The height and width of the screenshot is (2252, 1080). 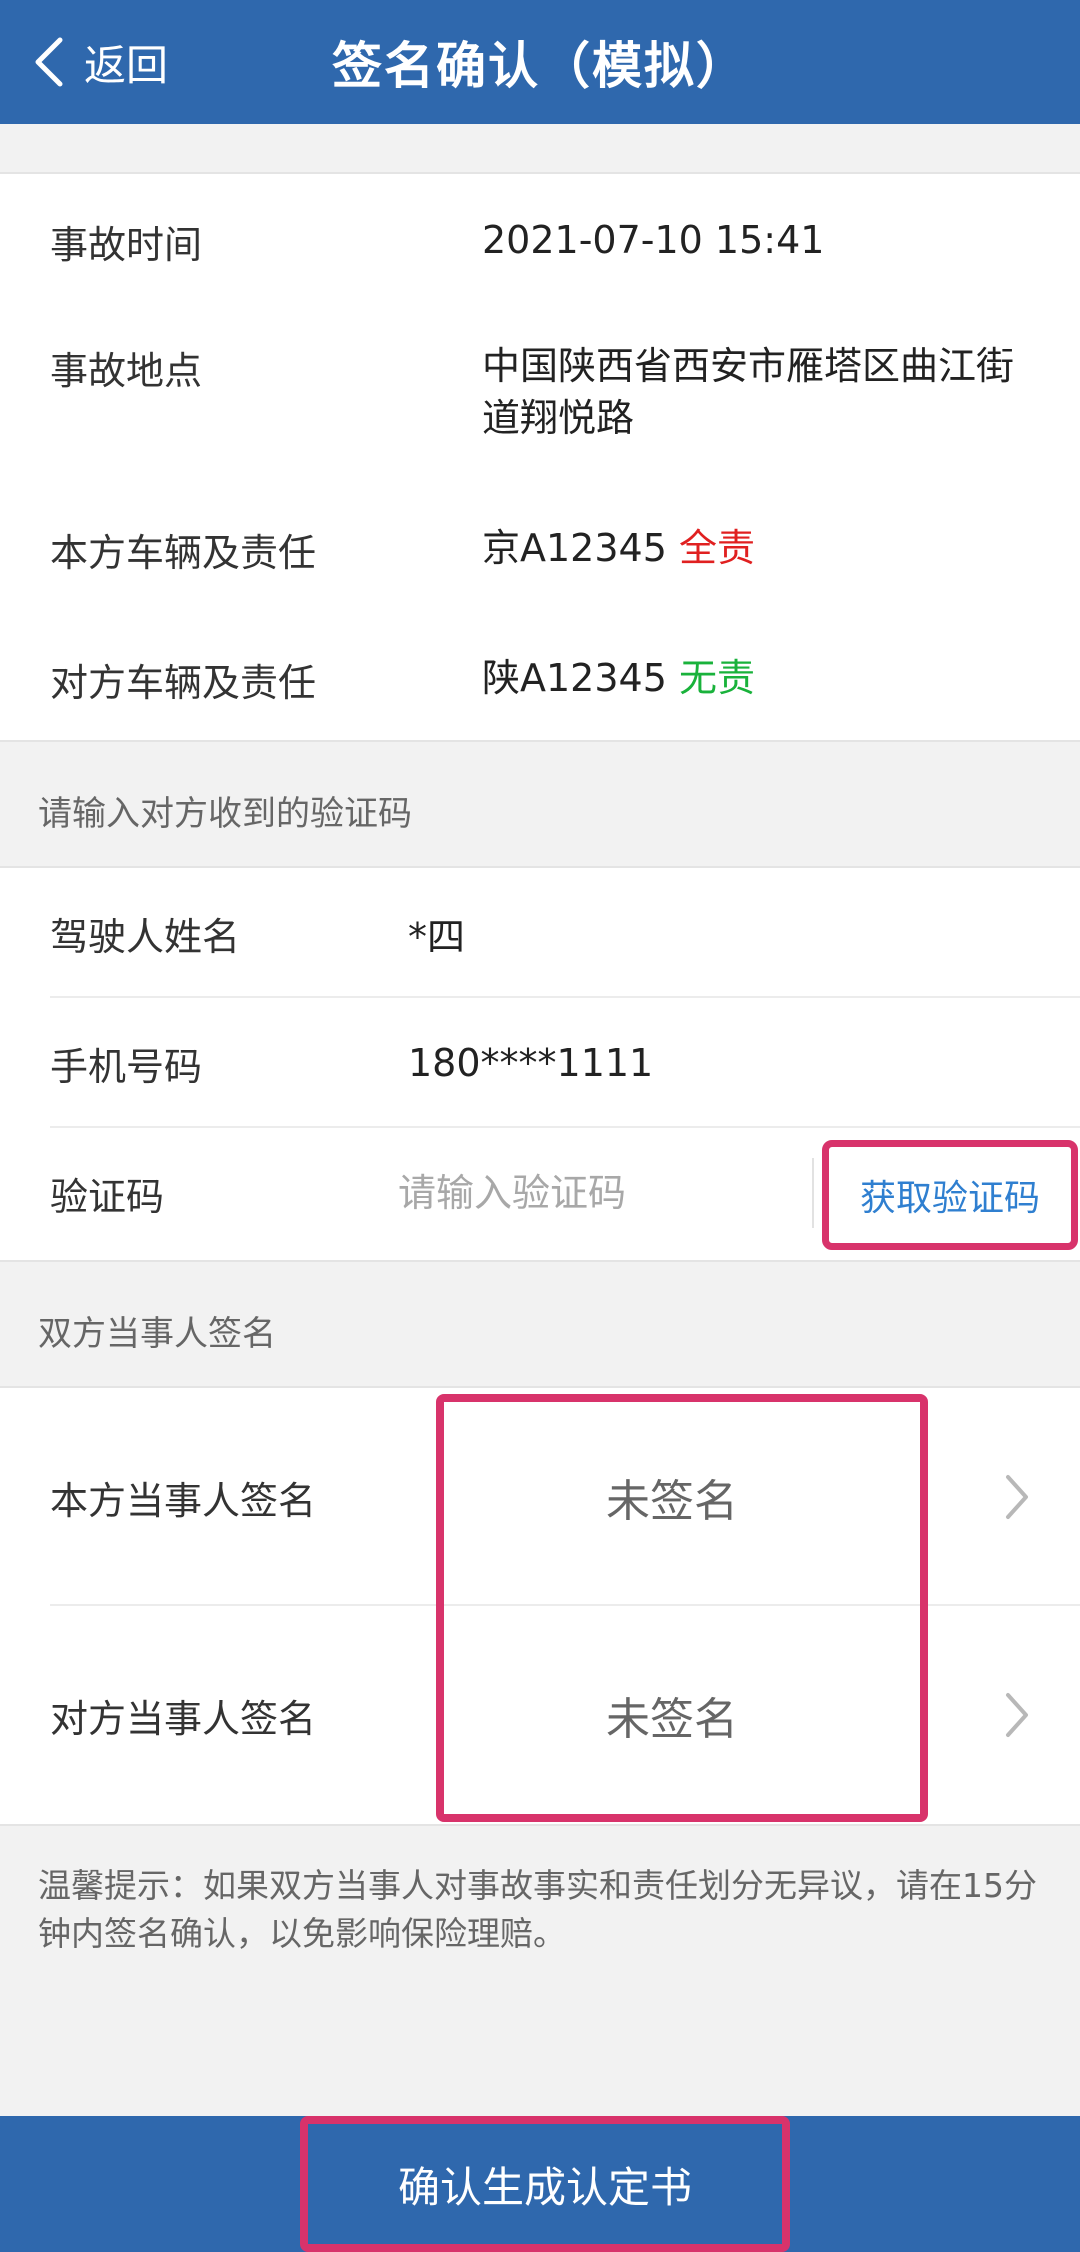 I want to click on info-value: 京A12345 全责, so click(x=762, y=548).